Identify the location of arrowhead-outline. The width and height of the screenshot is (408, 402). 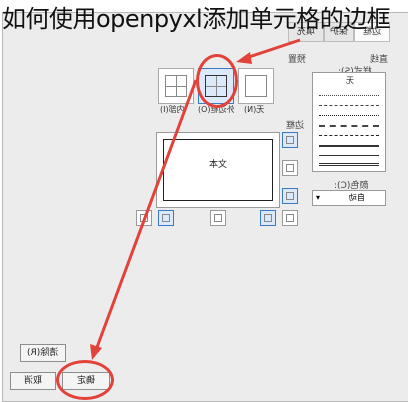
(244, 58).